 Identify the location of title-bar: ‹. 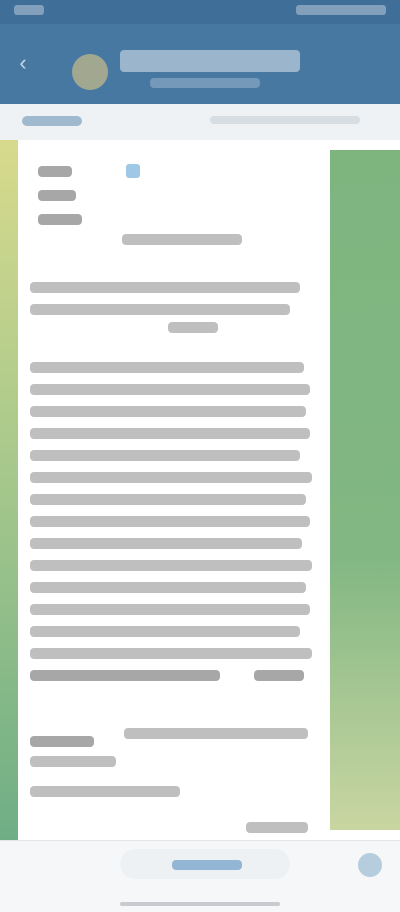
(200, 64).